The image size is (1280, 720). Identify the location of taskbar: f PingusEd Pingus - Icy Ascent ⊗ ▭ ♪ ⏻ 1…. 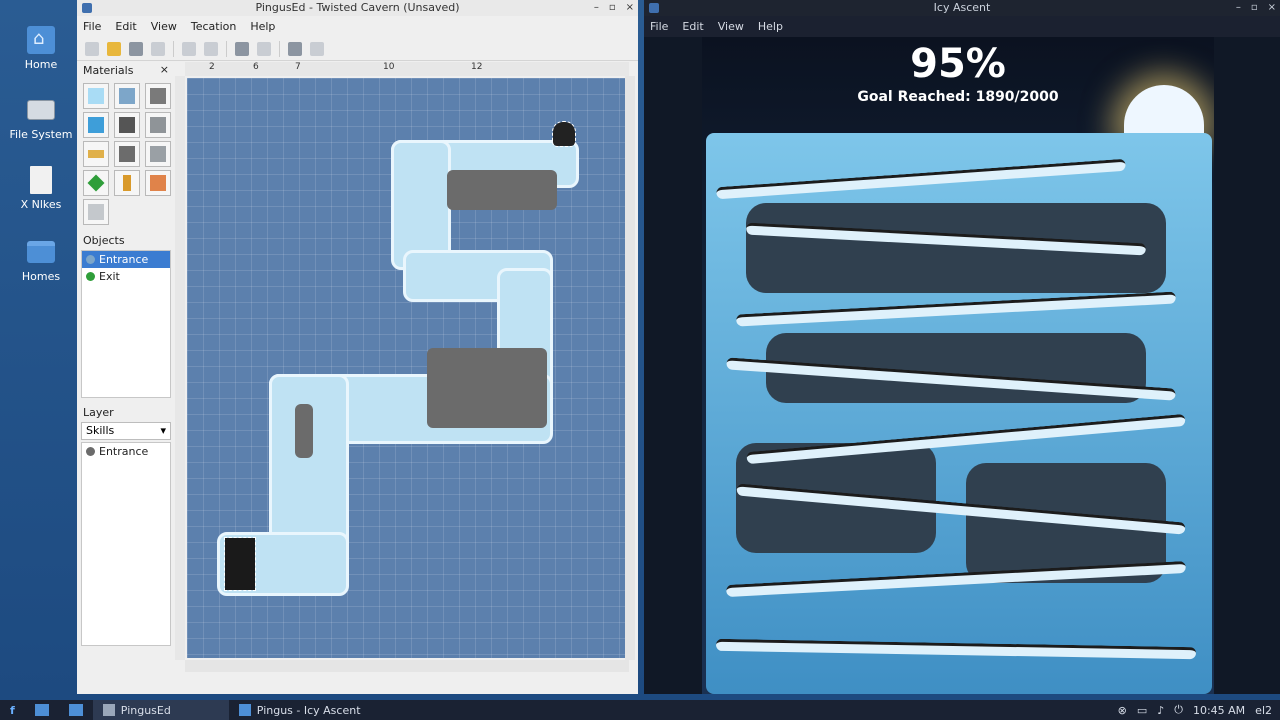
(640, 710).